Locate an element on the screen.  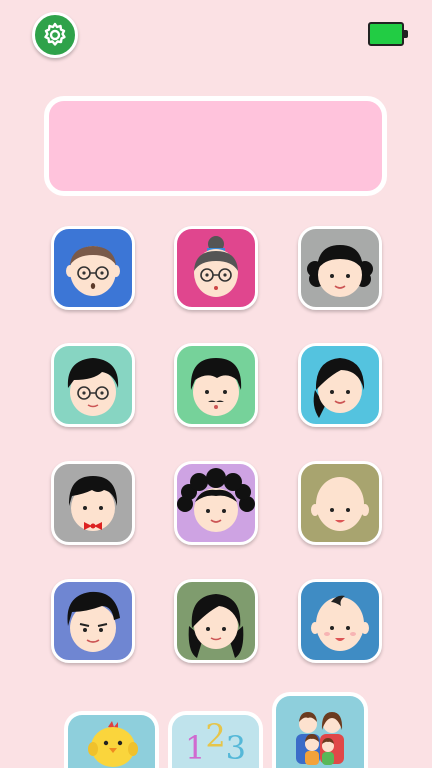
contact-baby is located at coordinates (340, 503).